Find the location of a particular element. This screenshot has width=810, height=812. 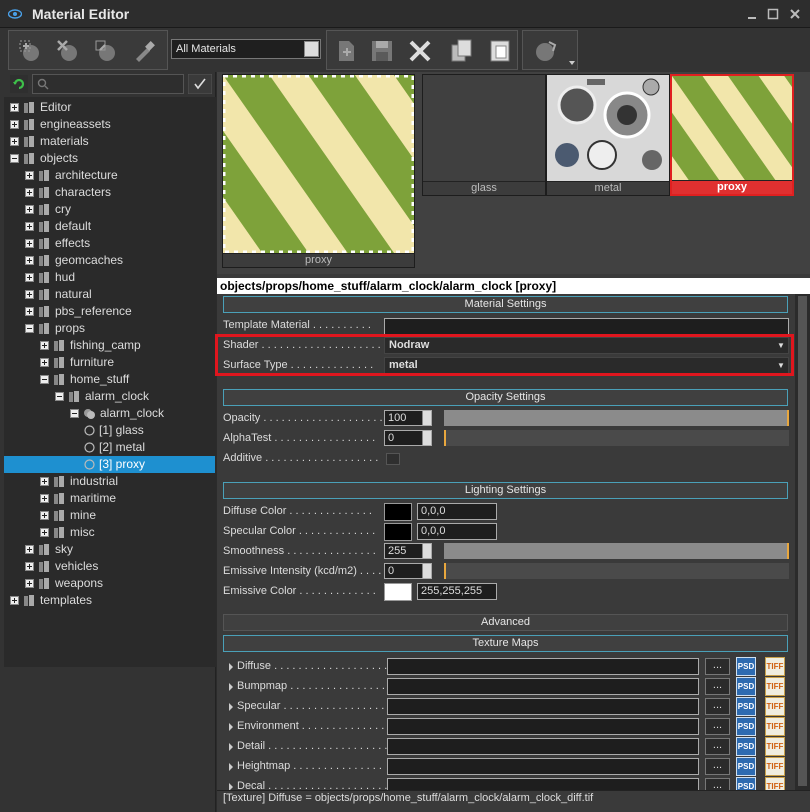

tree-item: sky is located at coordinates (109, 549).